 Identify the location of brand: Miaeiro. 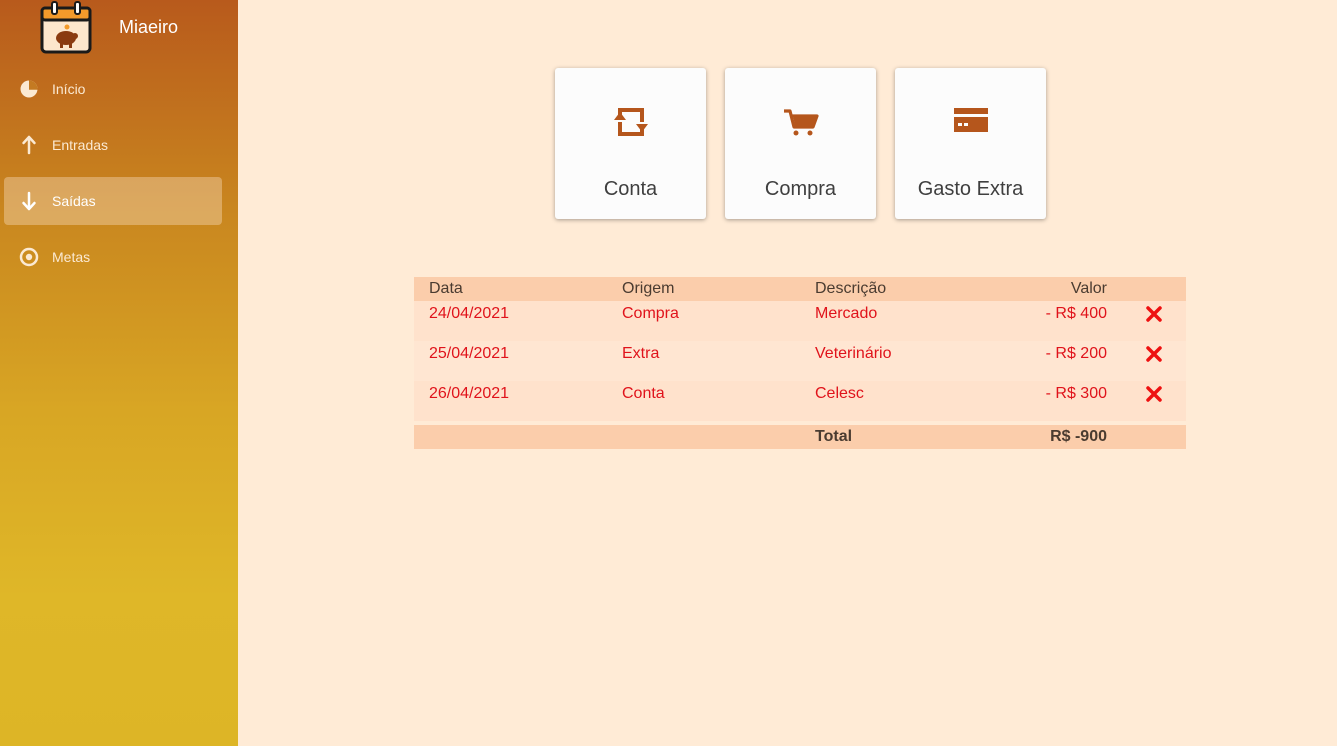
(119, 28).